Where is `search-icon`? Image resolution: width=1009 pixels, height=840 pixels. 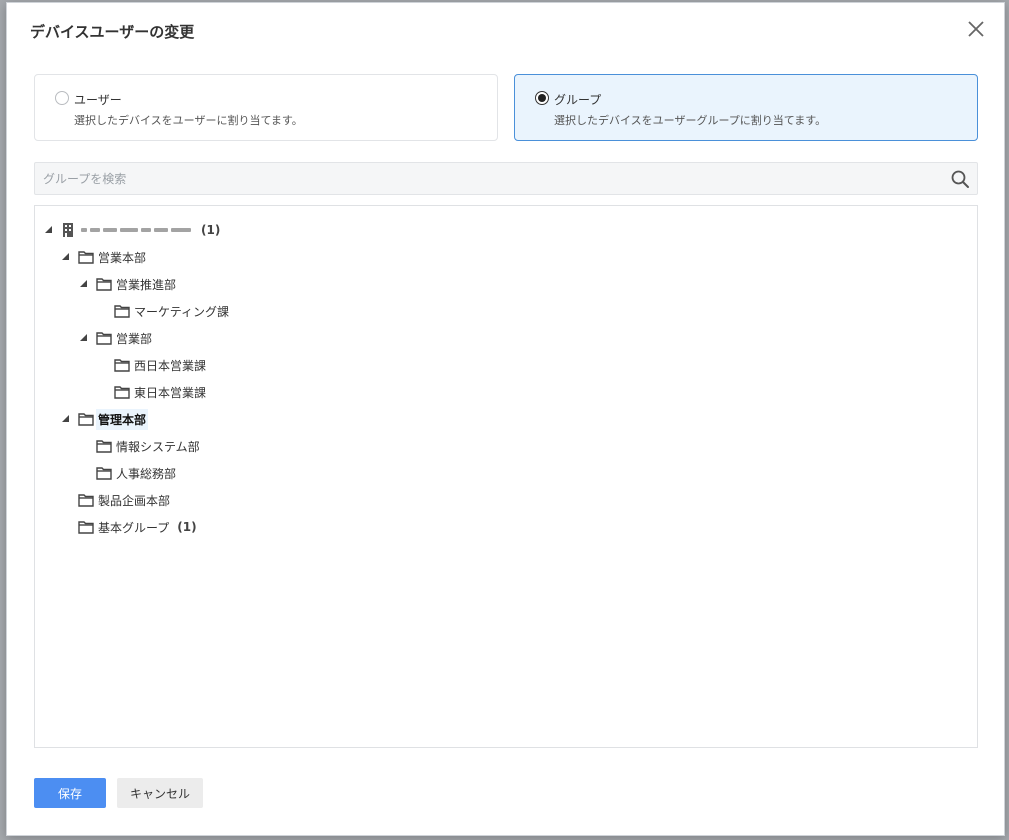
search-icon is located at coordinates (960, 179).